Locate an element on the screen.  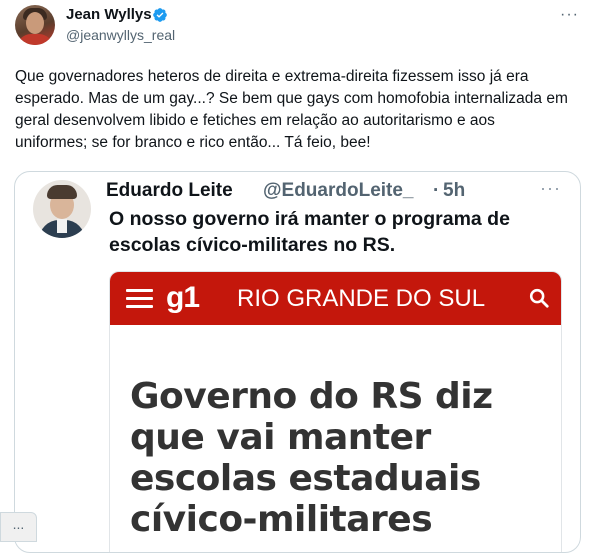
section-name: RIO GRANDE DO SUL is located at coordinates (361, 298).